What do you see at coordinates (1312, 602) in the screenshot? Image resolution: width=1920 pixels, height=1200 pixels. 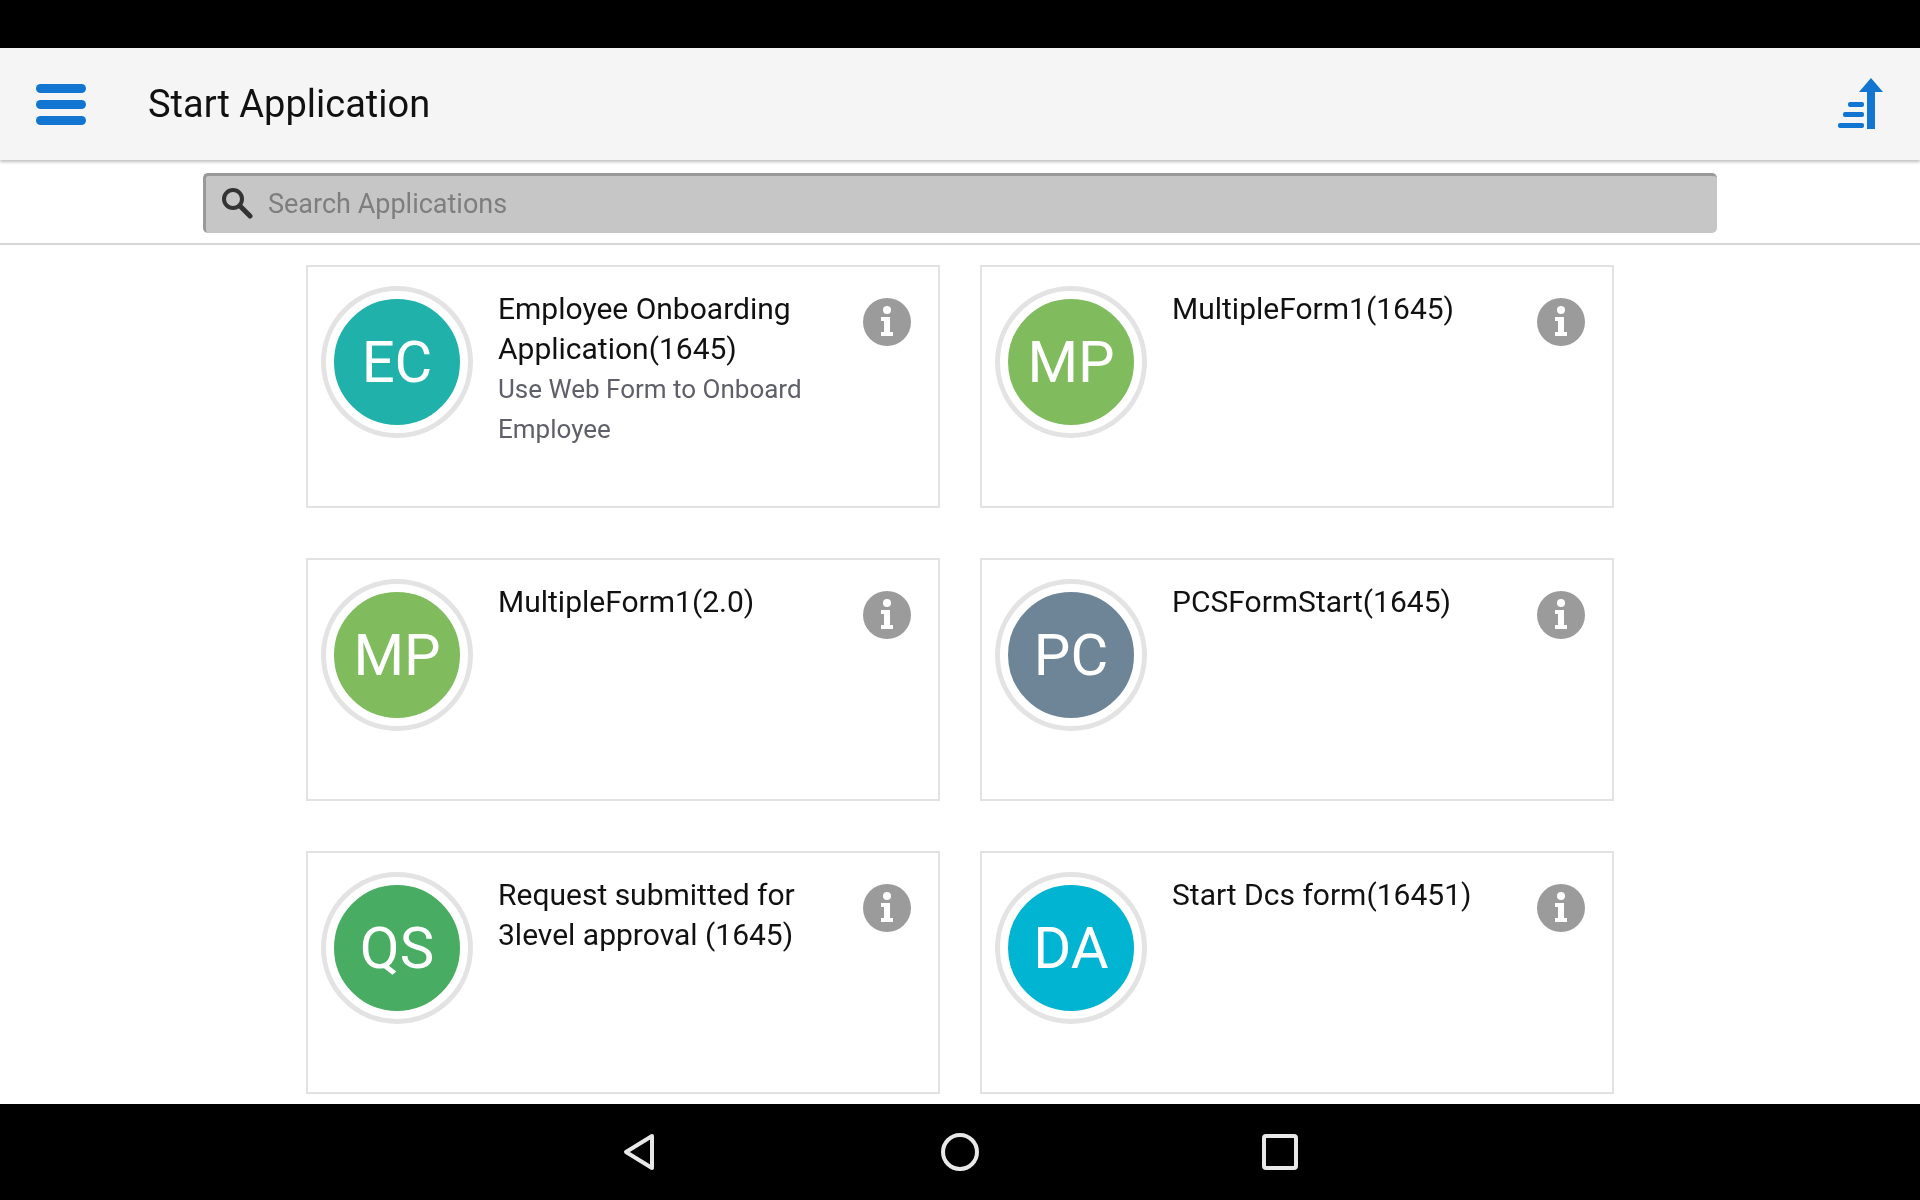 I see `application-title: PCSFormStart(1645)` at bounding box center [1312, 602].